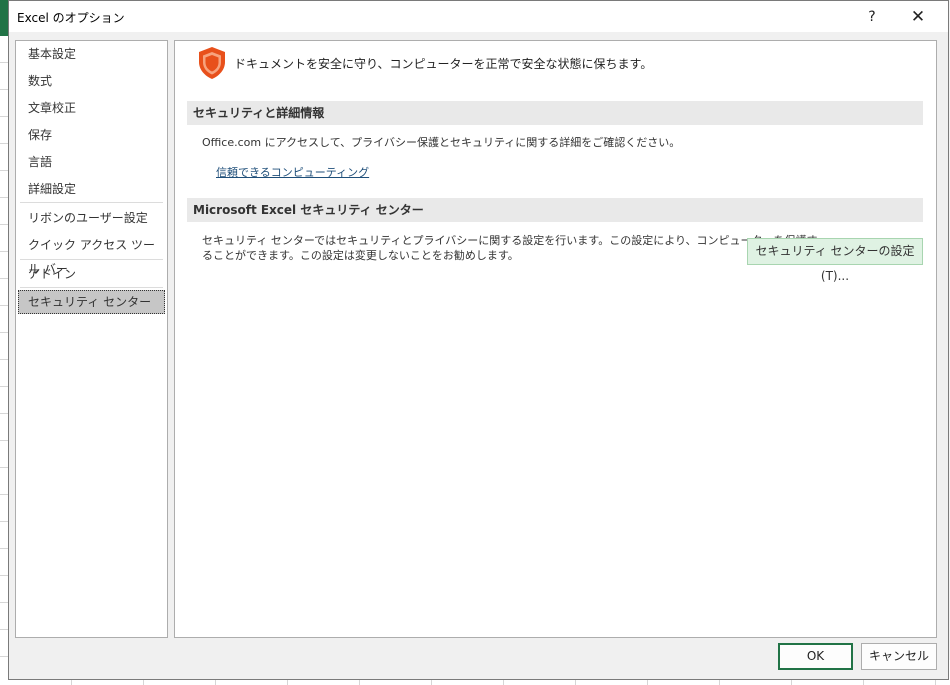  Describe the element at coordinates (899, 656) in the screenshot. I see `cancel-button: キャンセル` at that location.